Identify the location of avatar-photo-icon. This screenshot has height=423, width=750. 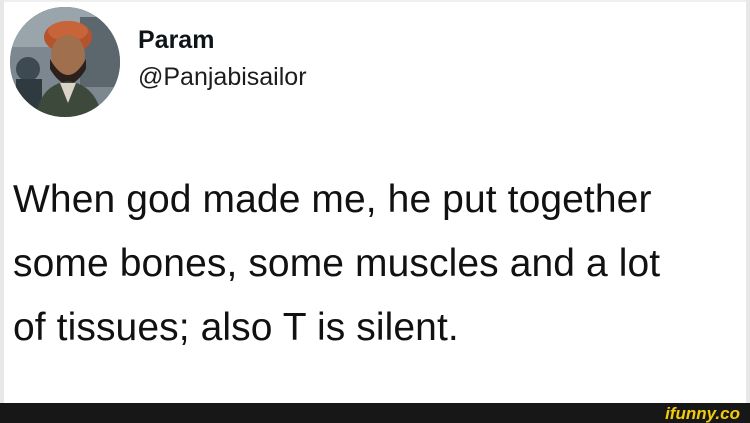
(65, 62).